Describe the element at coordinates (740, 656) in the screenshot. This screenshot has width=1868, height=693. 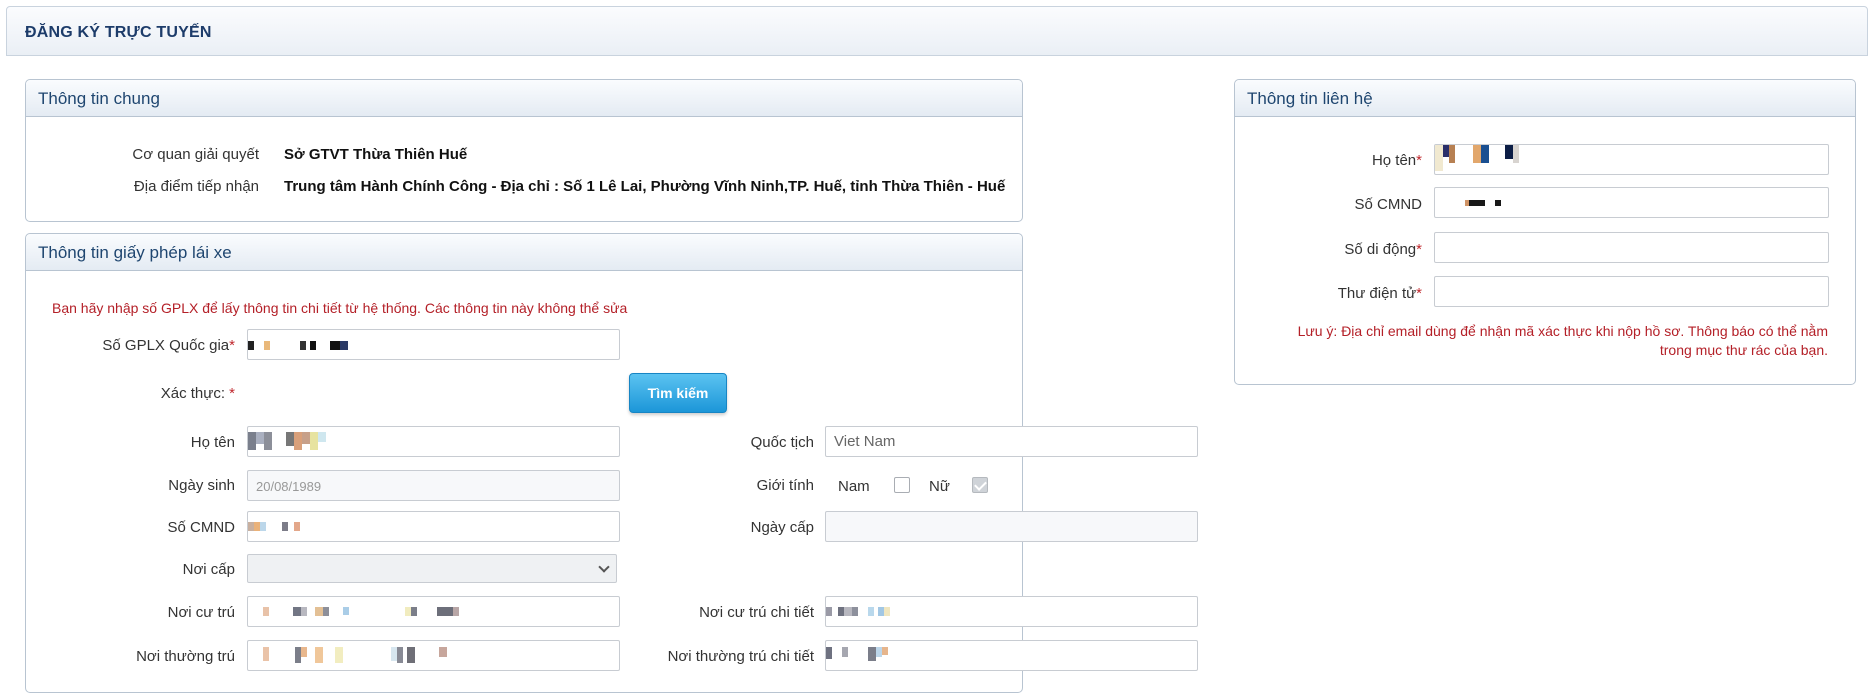
I see `permanent-detail-label: Nơi thường trú chi tiết` at that location.